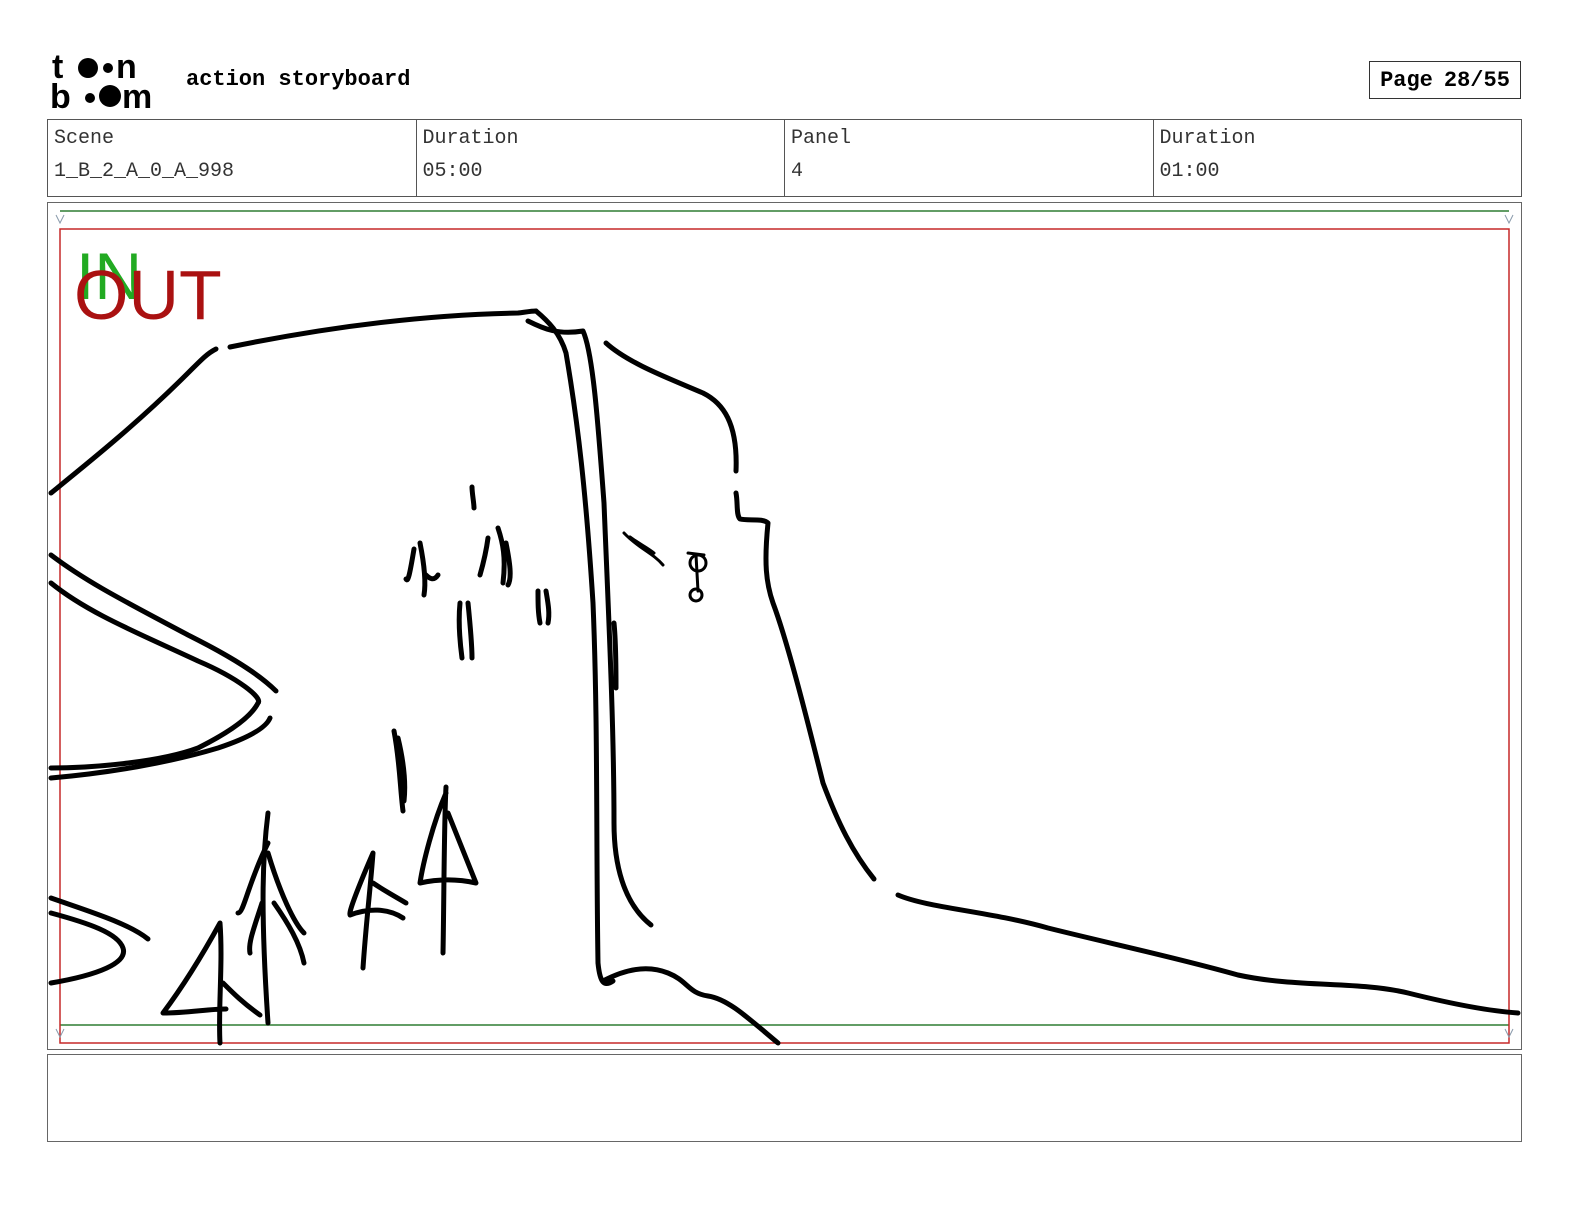 This screenshot has height=1224, width=1584. What do you see at coordinates (383, 329) in the screenshot?
I see `mesa-top` at bounding box center [383, 329].